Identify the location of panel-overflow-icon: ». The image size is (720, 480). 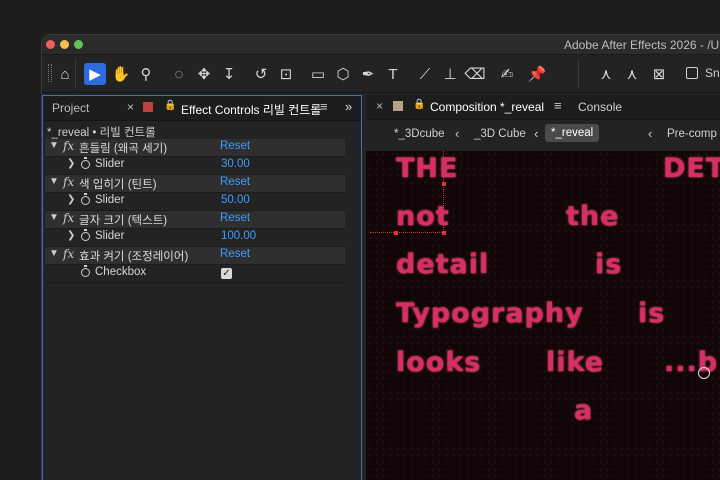
(348, 106).